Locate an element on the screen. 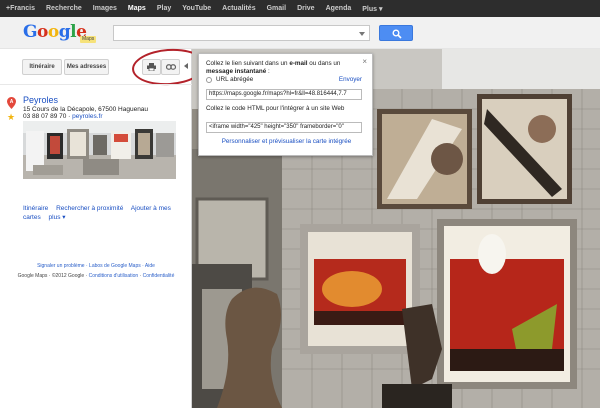 Image resolution: width=600 pixels, height=408 pixels. search-icon is located at coordinates (397, 34).